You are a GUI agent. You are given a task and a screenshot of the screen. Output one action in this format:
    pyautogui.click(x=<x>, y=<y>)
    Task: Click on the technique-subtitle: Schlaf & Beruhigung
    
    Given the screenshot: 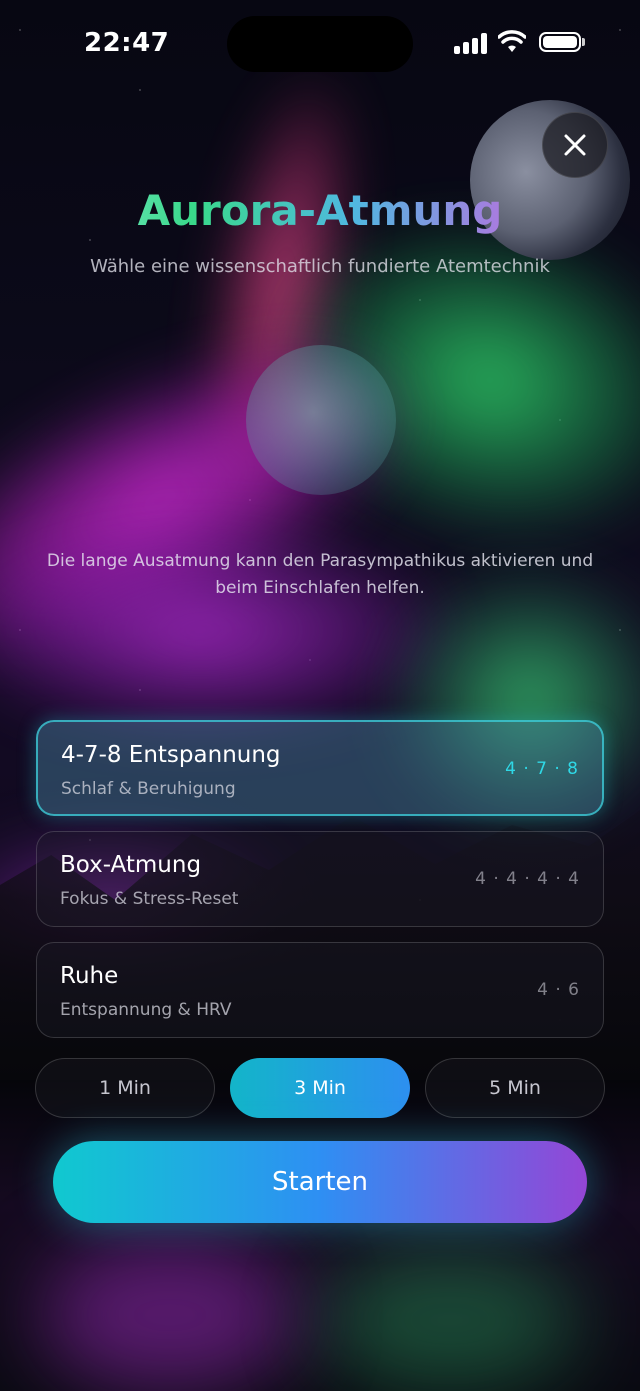 What is the action you would take?
    pyautogui.click(x=148, y=789)
    